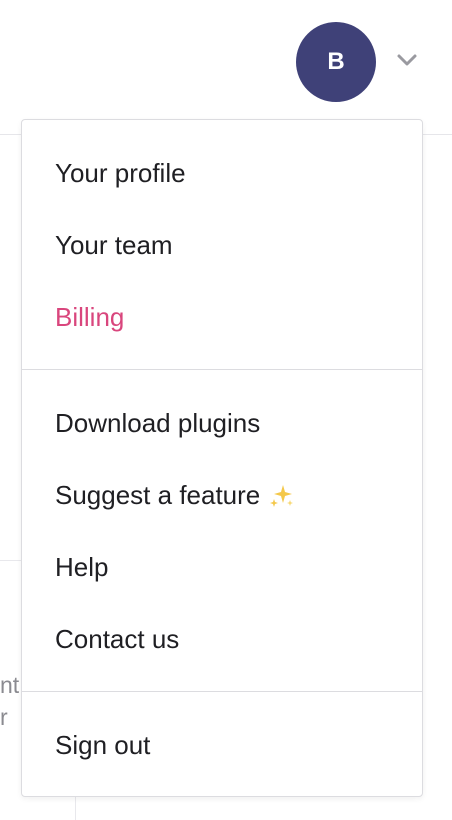 The height and width of the screenshot is (820, 452). Describe the element at coordinates (10, 685) in the screenshot. I see `background-text-fragment: nt` at that location.